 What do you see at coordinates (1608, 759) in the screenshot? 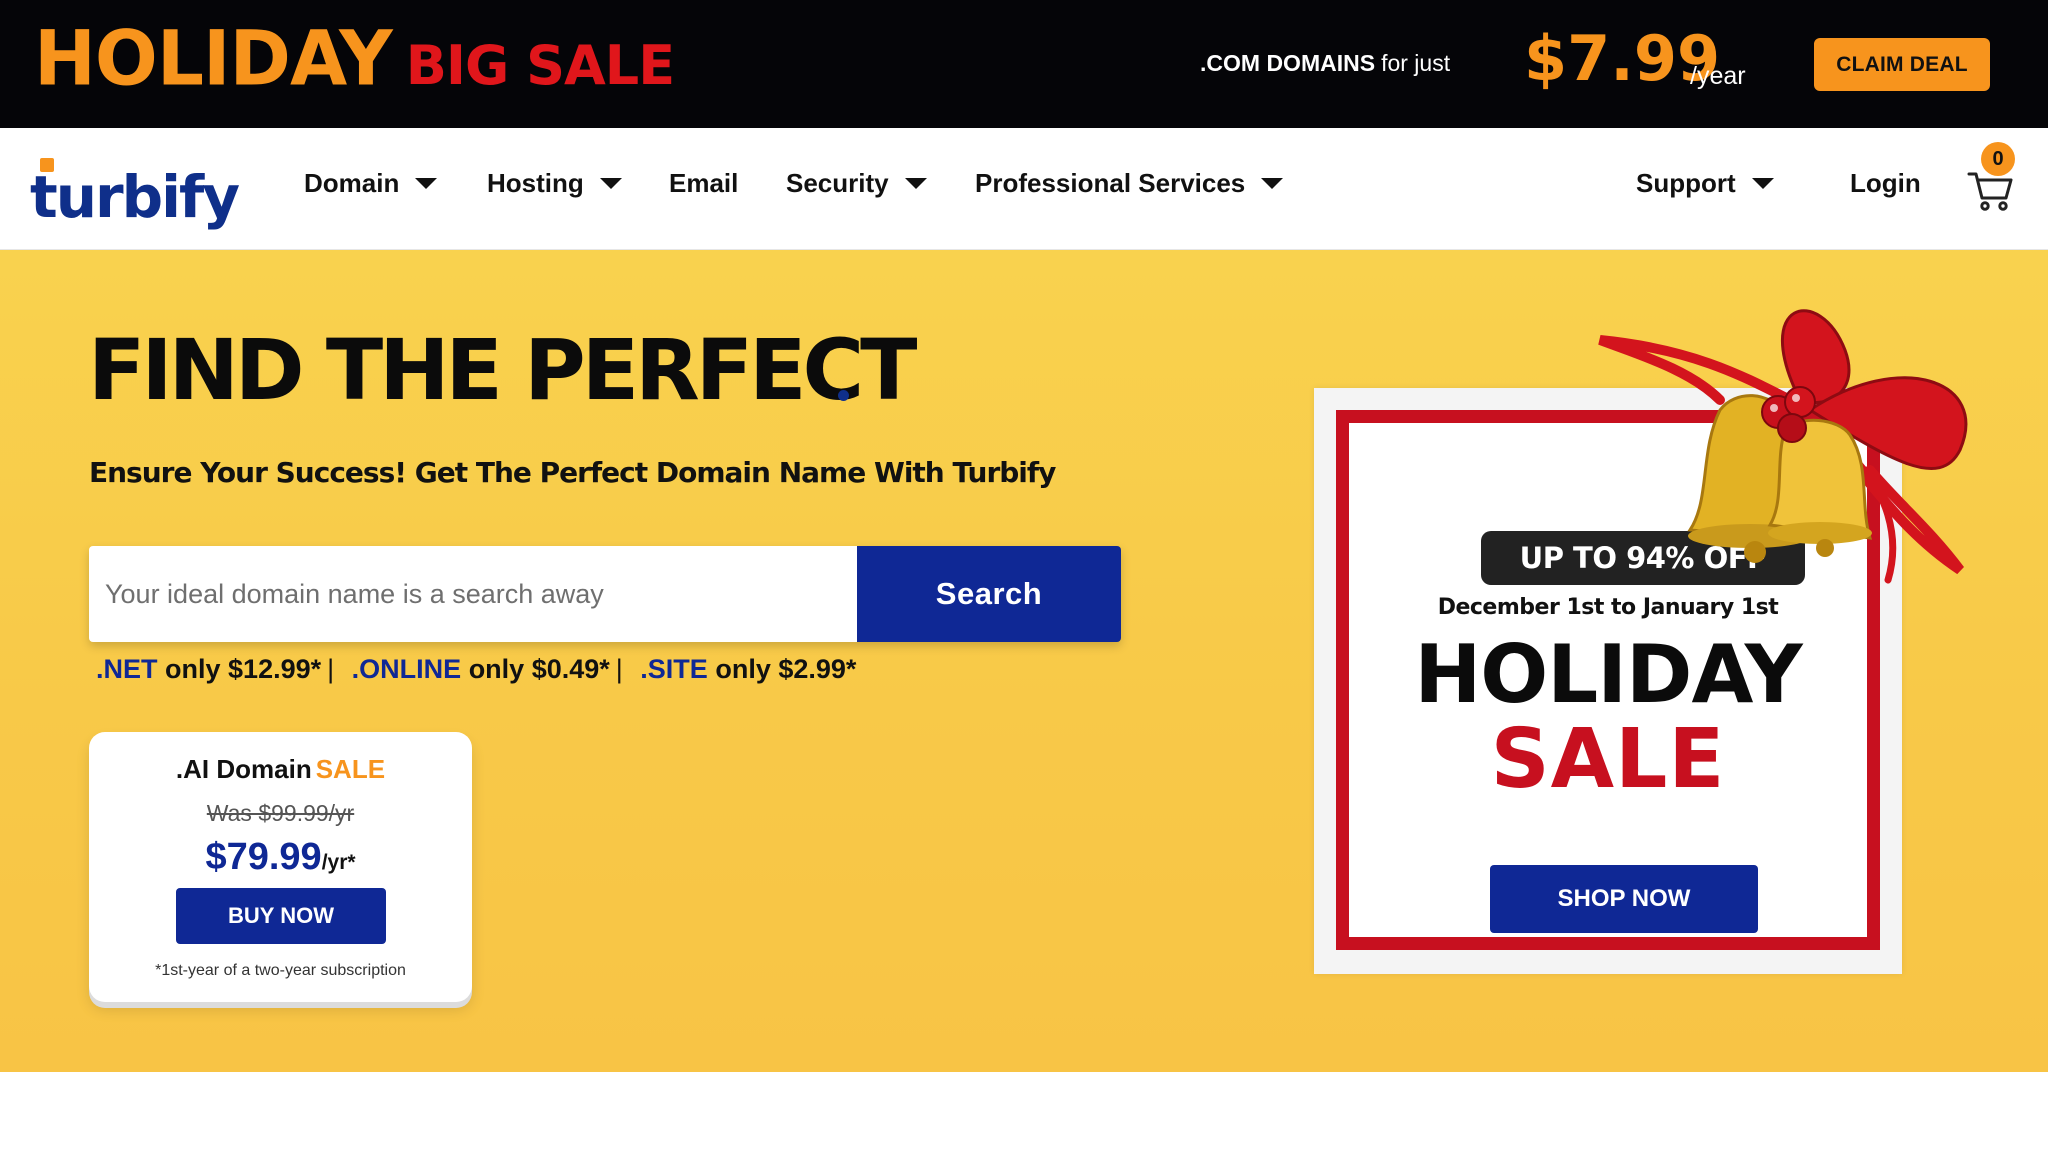
I see `sale-heading: SALE` at bounding box center [1608, 759].